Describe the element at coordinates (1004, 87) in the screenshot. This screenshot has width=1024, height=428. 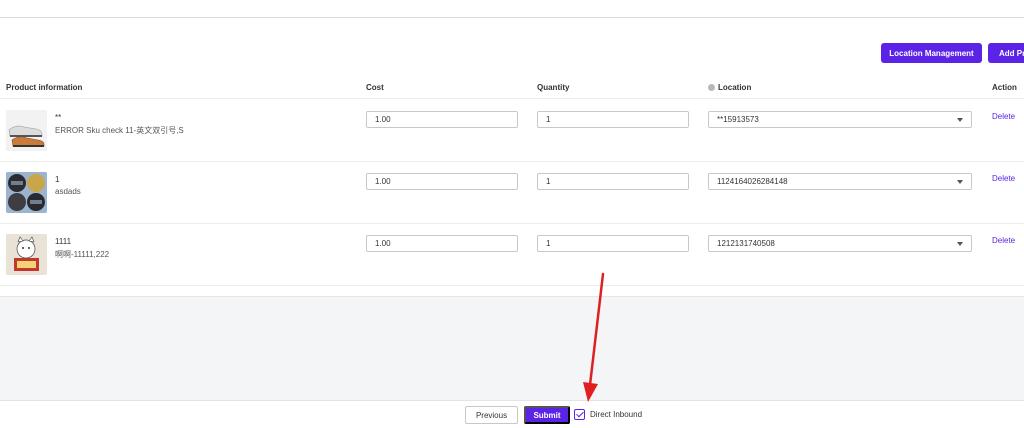
I see `column-action: Action` at that location.